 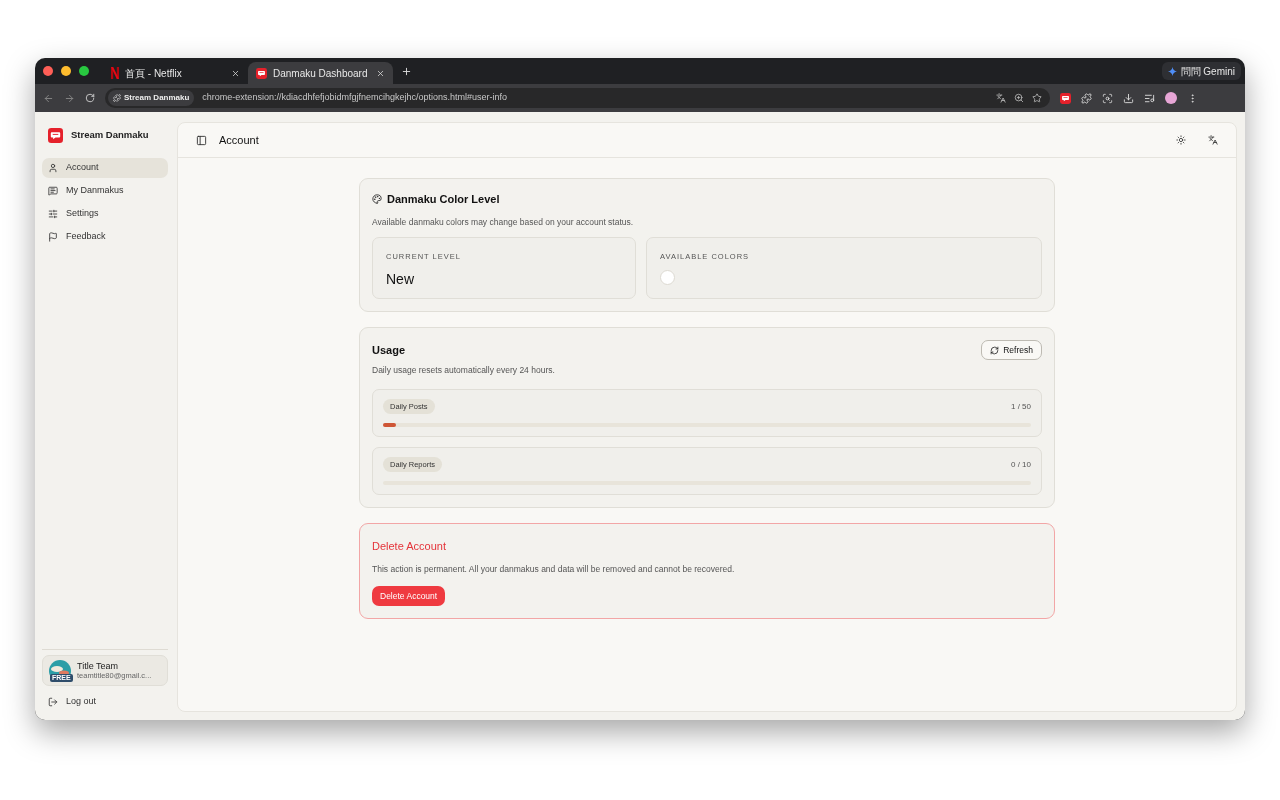 What do you see at coordinates (443, 199) in the screenshot?
I see `card-title: Danmaku Color Level` at bounding box center [443, 199].